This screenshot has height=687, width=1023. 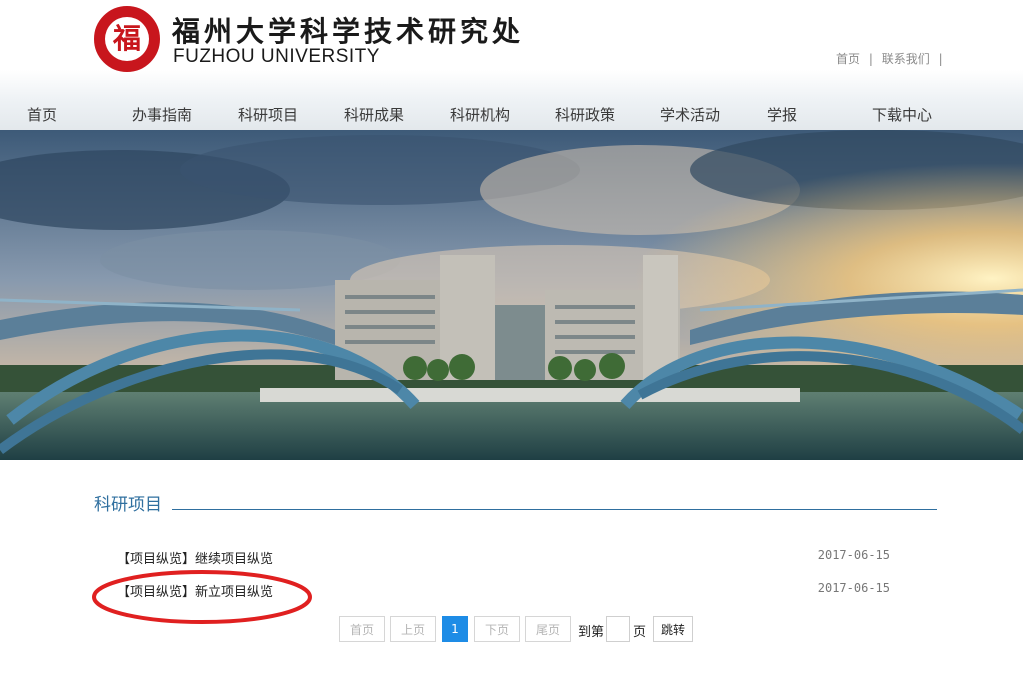 What do you see at coordinates (374, 114) in the screenshot?
I see `nav-item-achievements: 科研成果` at bounding box center [374, 114].